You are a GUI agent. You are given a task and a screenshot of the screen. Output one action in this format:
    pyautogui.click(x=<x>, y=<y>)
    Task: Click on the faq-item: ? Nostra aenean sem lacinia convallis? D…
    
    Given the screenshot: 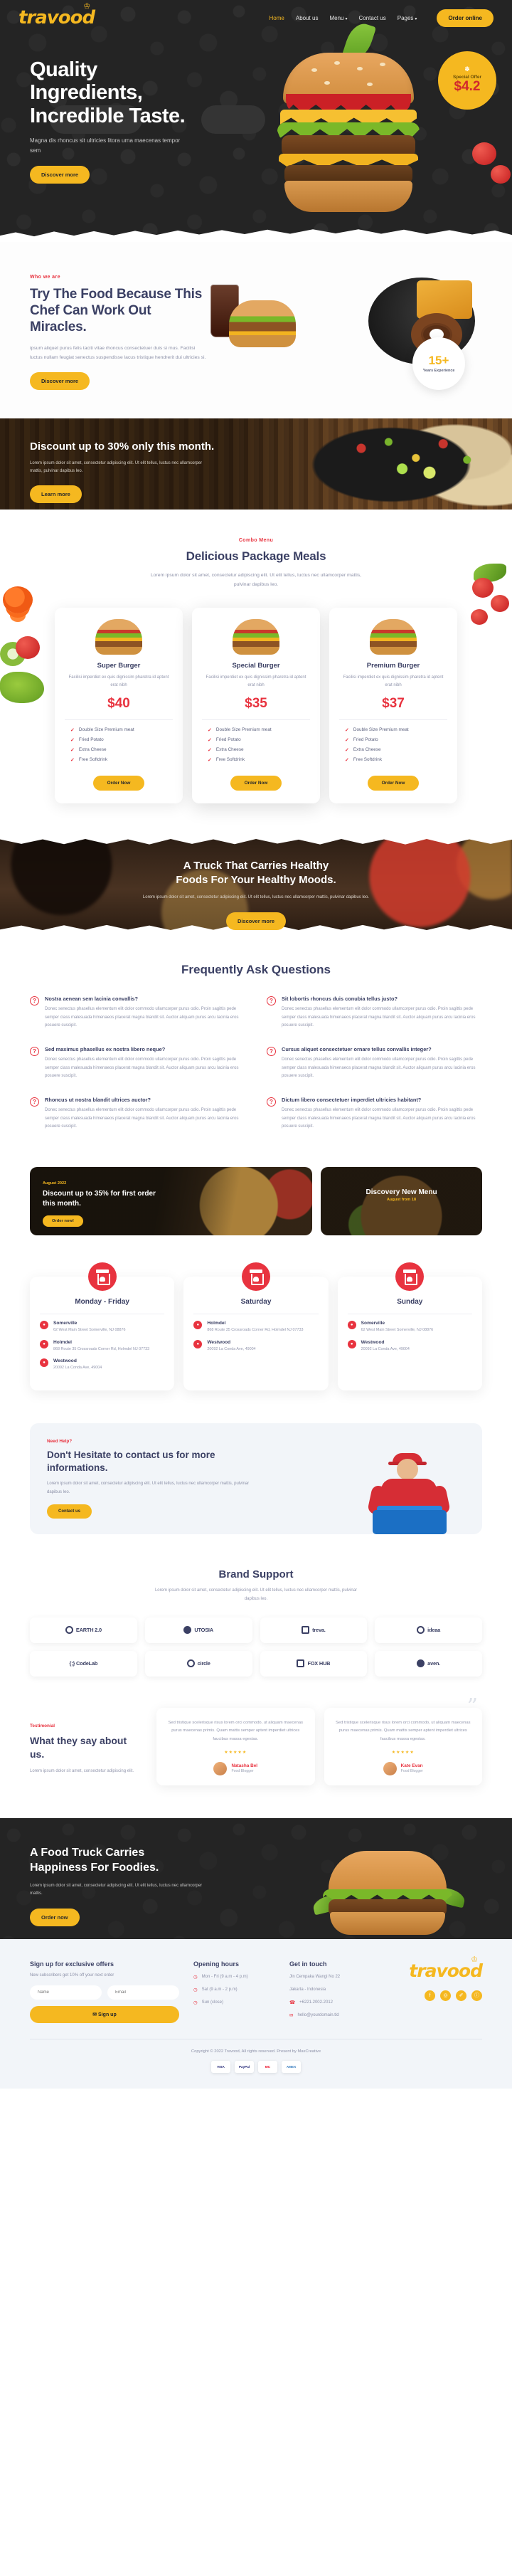 What is the action you would take?
    pyautogui.click(x=137, y=1013)
    